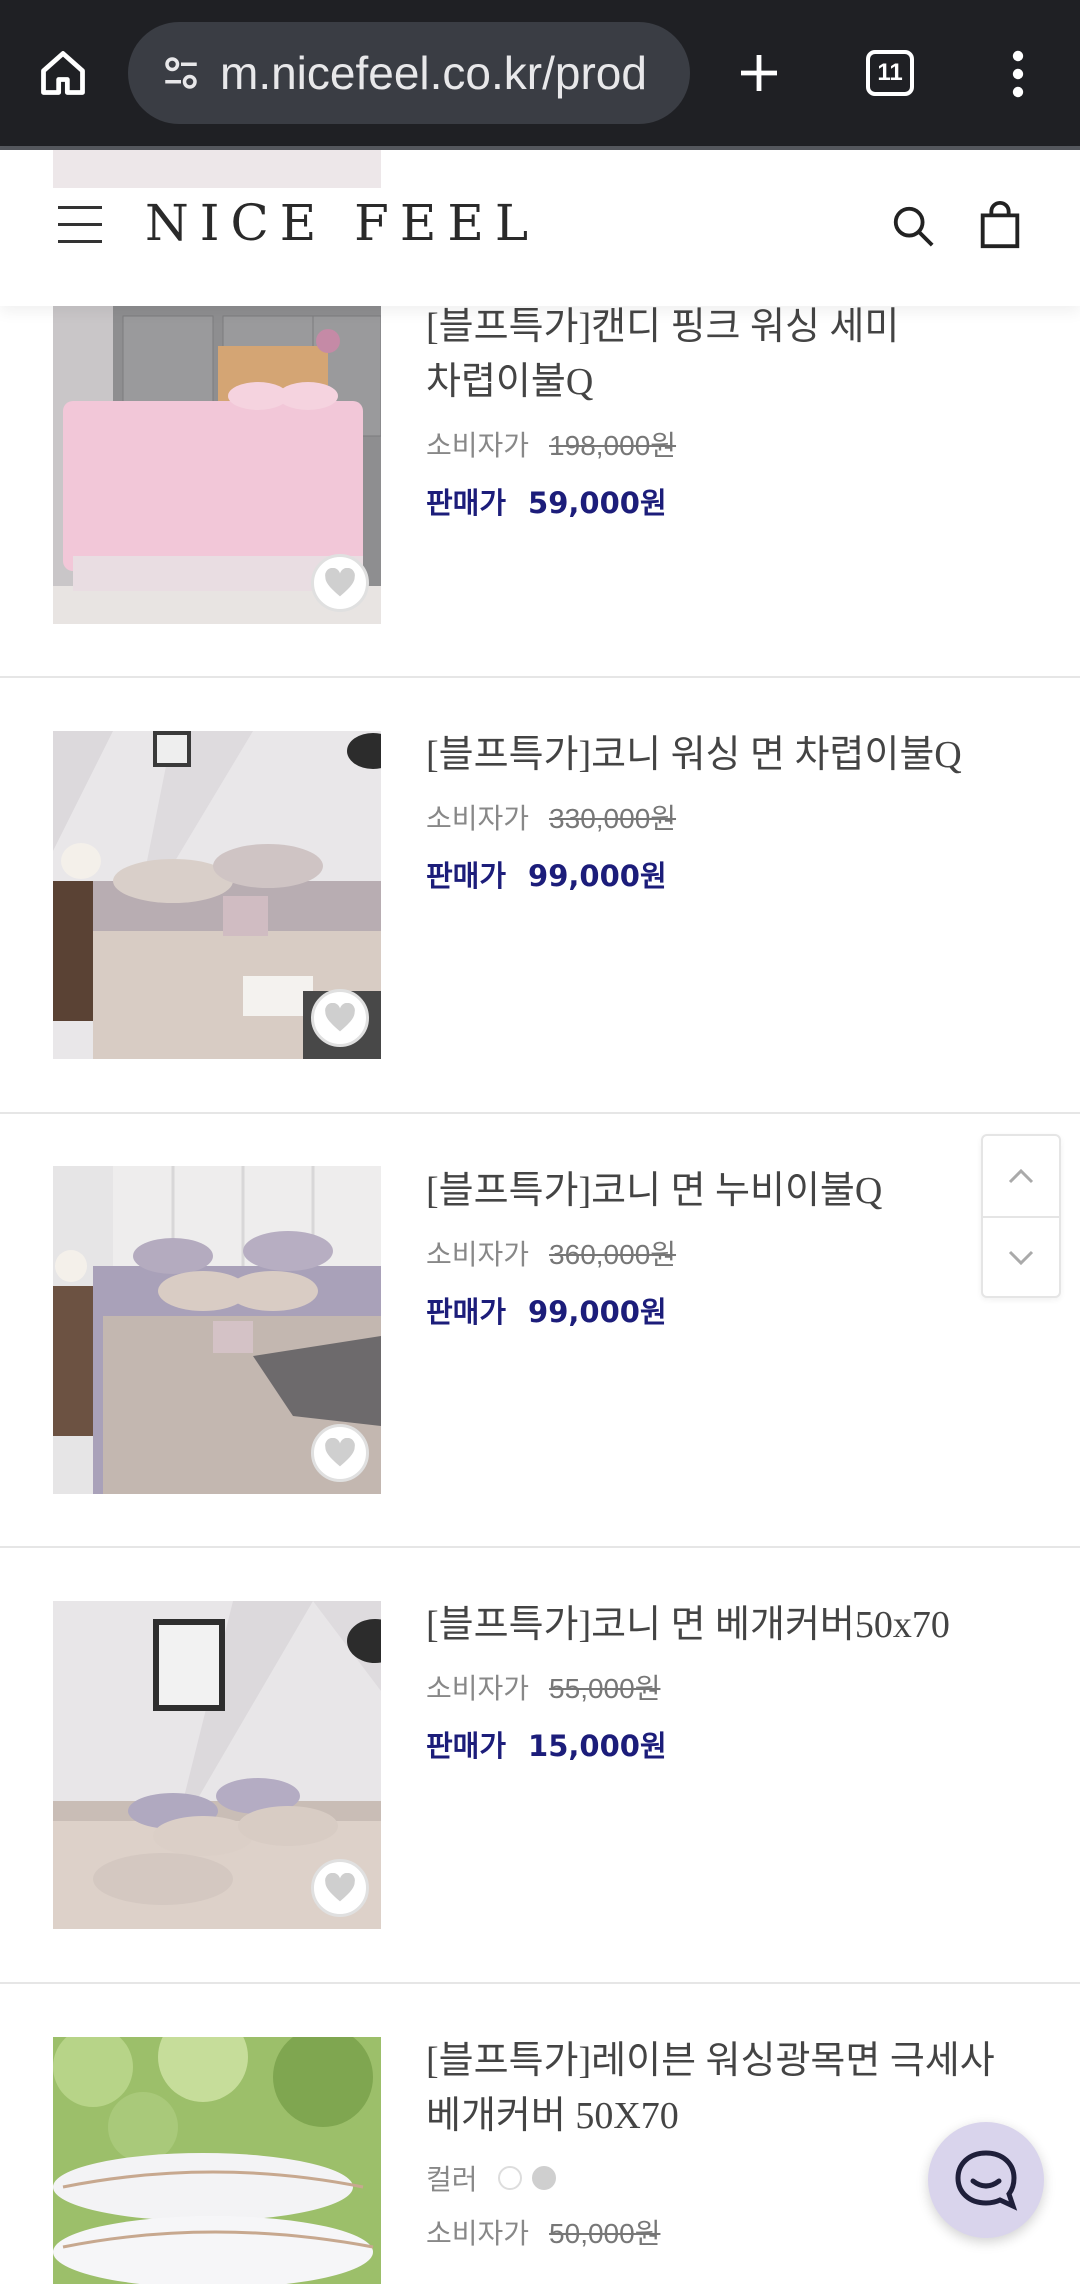 This screenshot has height=2284, width=1080. Describe the element at coordinates (1001, 226) in the screenshot. I see `shopping-bag-icon` at that location.